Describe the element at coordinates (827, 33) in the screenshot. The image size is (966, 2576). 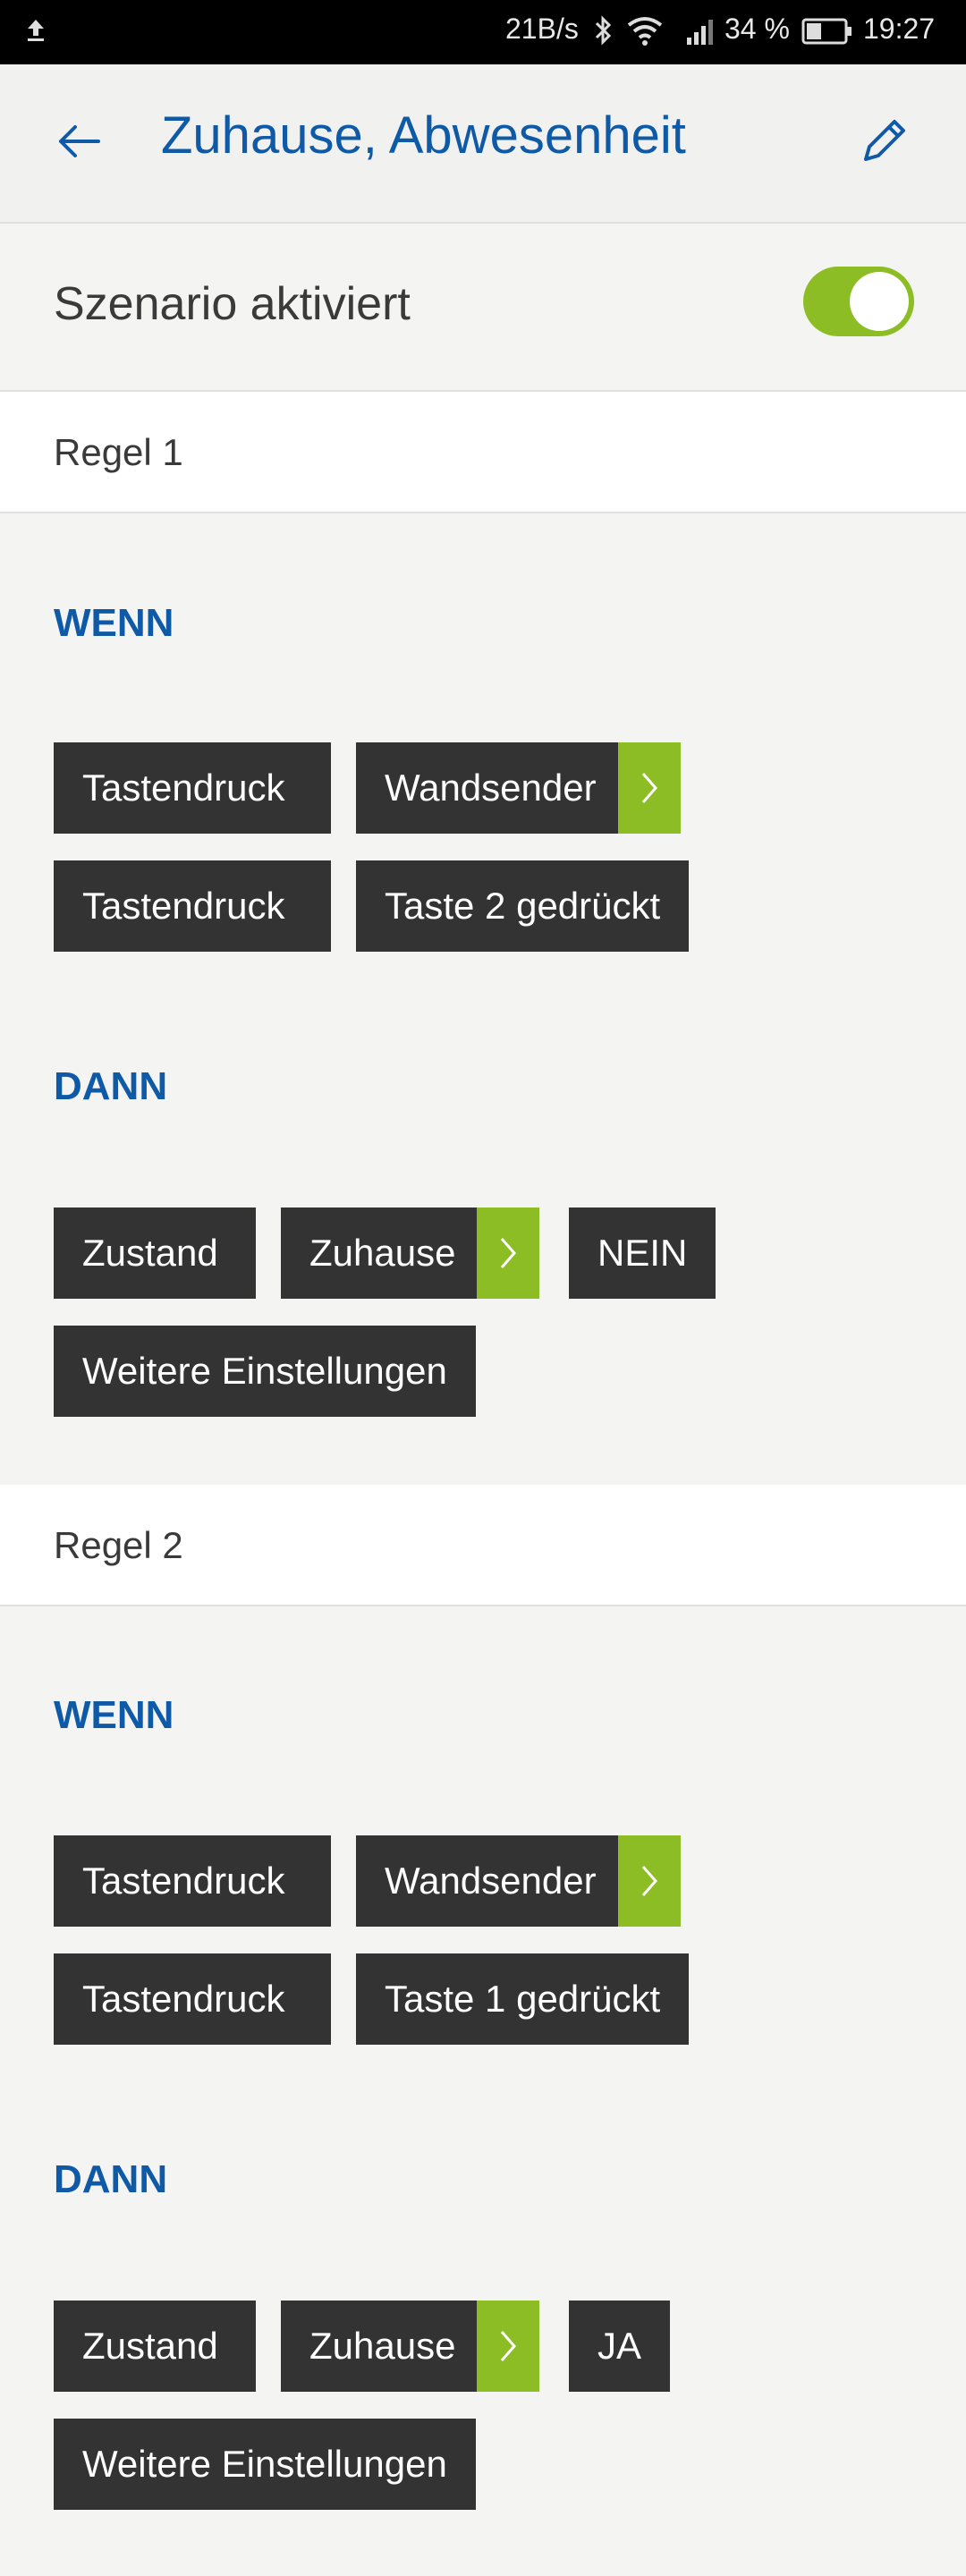
I see `battery-icon` at that location.